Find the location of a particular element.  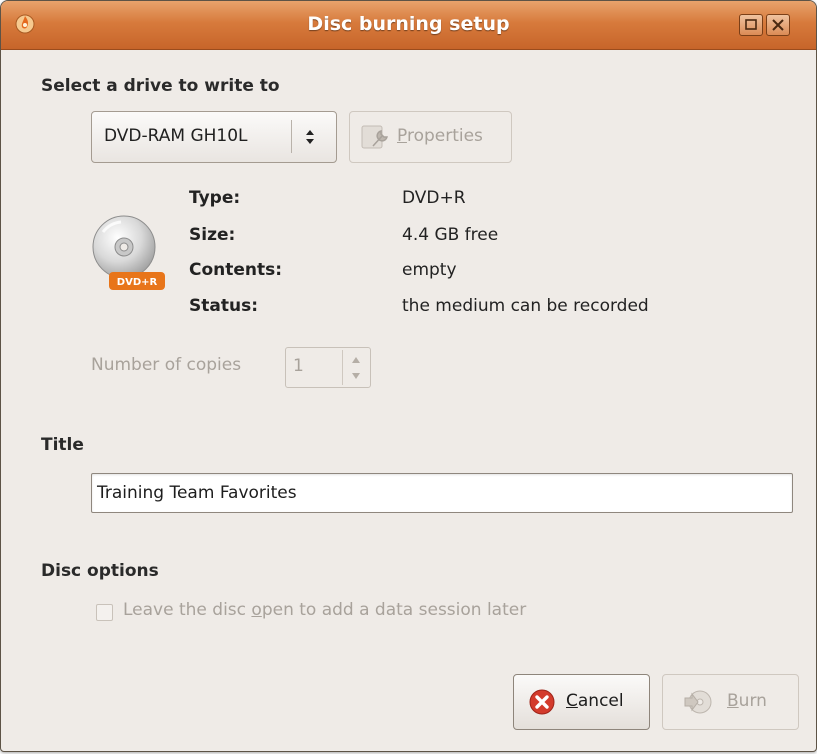

info-value-status: the medium can be recorded is located at coordinates (525, 306).